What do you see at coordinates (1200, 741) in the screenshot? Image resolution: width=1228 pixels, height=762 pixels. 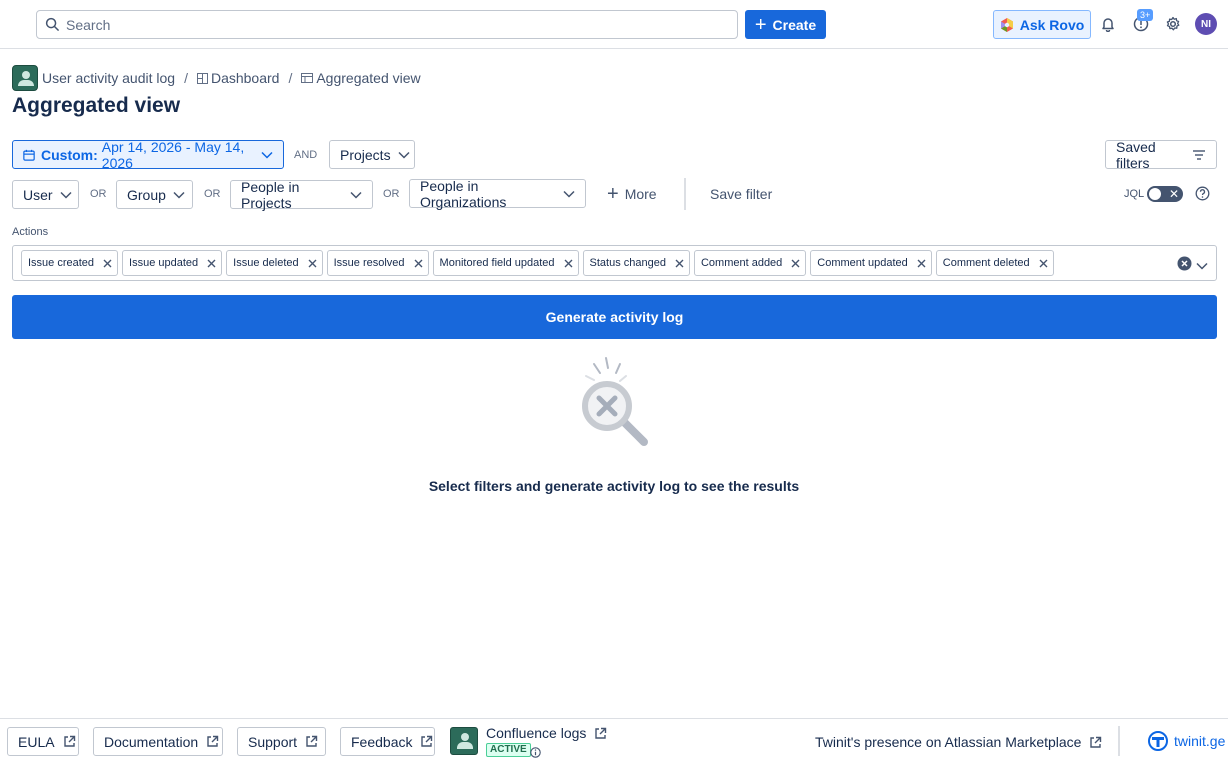 I see `twinit-brand-label: twinit.ge` at bounding box center [1200, 741].